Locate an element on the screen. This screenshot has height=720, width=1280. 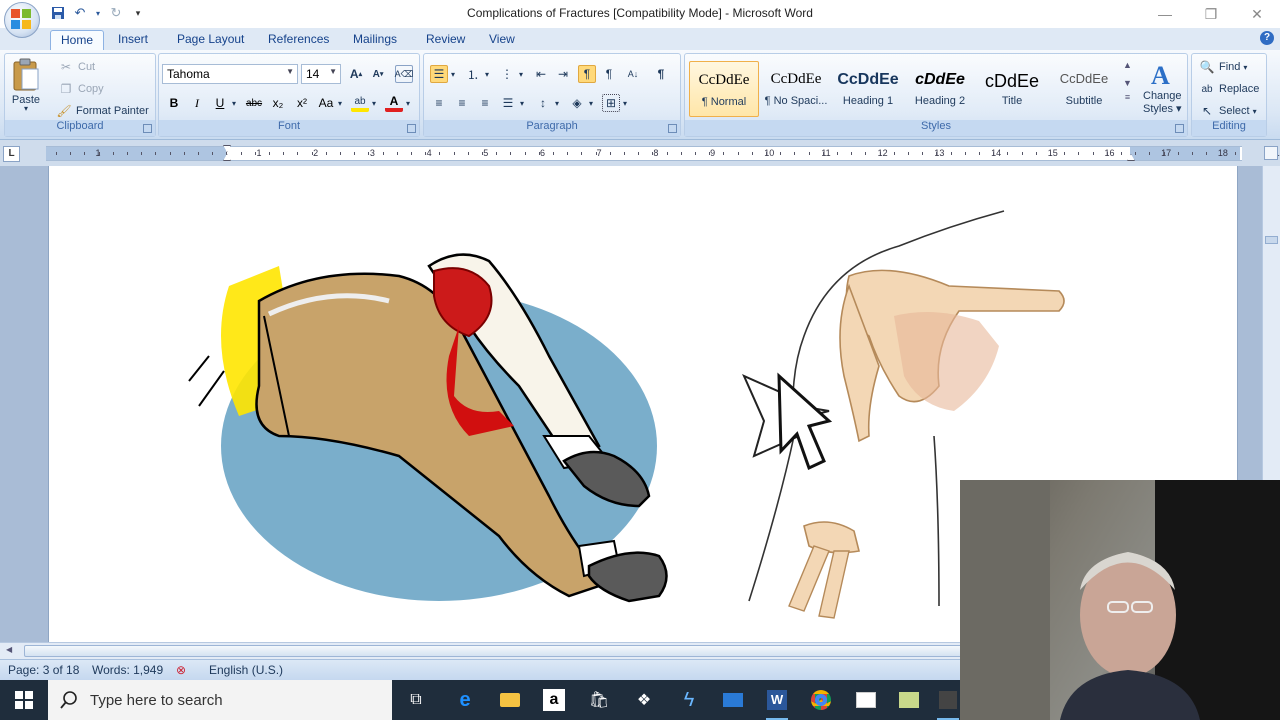
show-formatting-button: ¶ is located at coordinates (661, 74).